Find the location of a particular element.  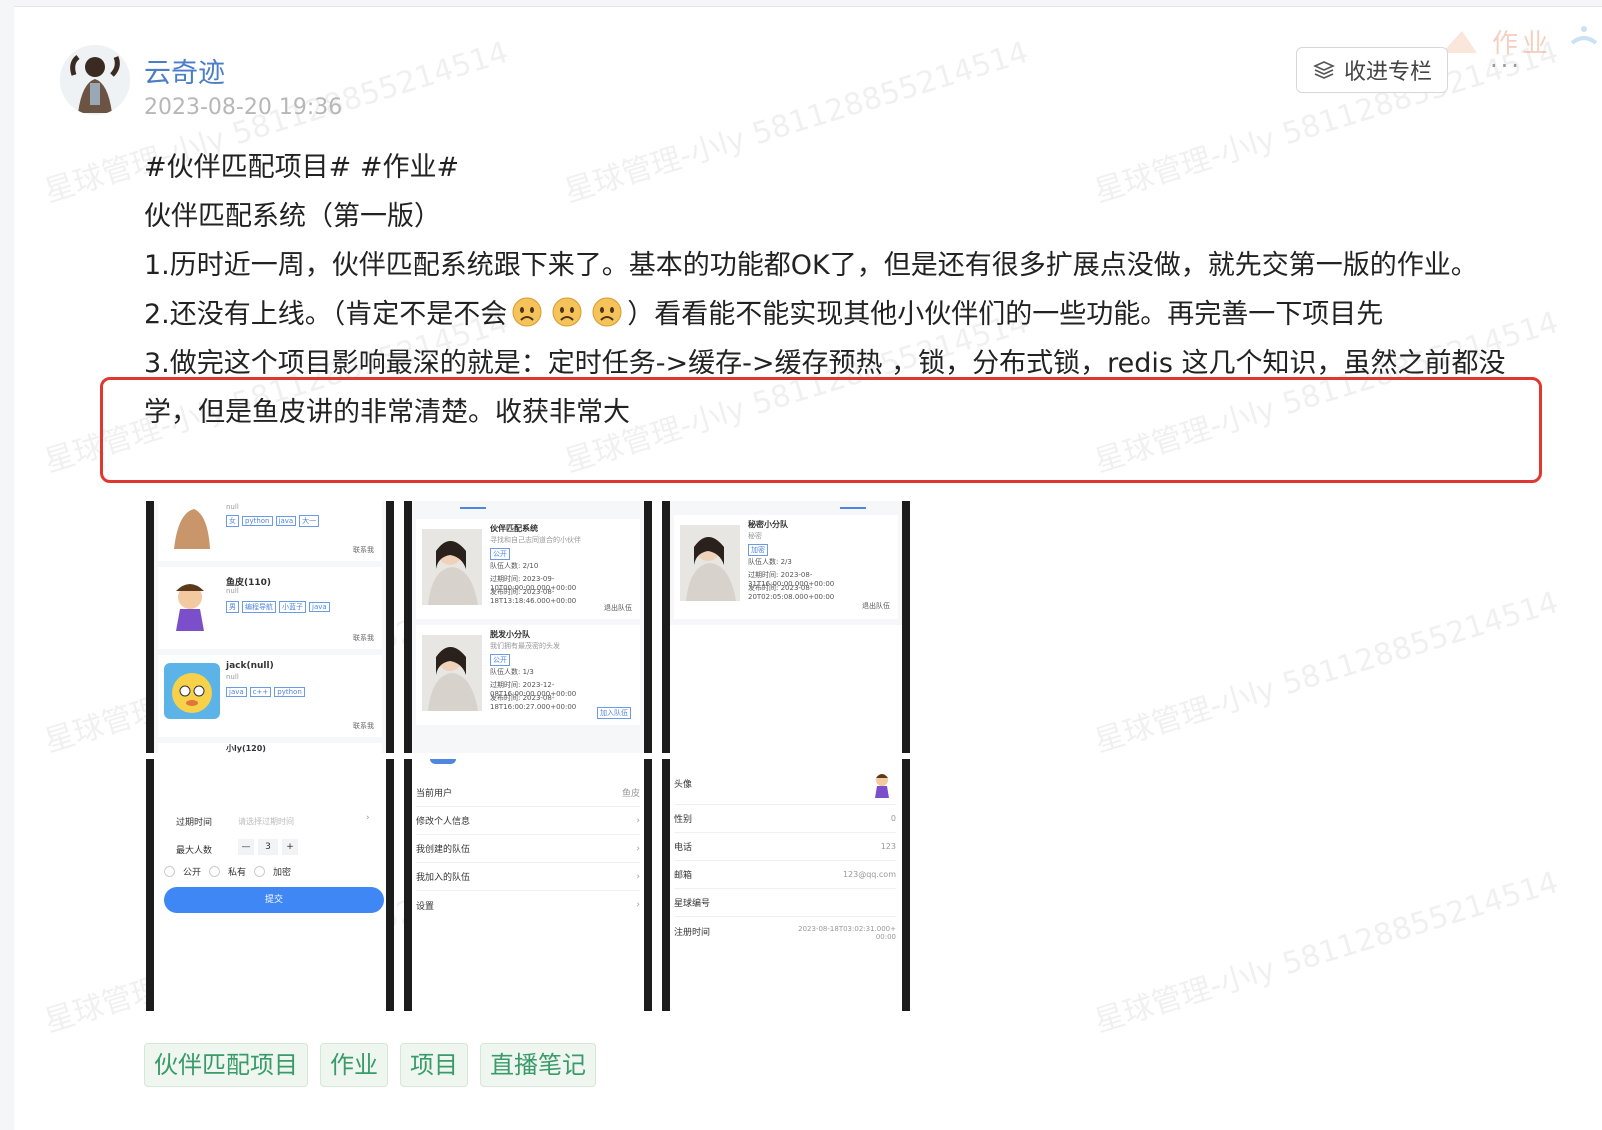

topic-tag: 直播笔记 is located at coordinates (538, 1065).